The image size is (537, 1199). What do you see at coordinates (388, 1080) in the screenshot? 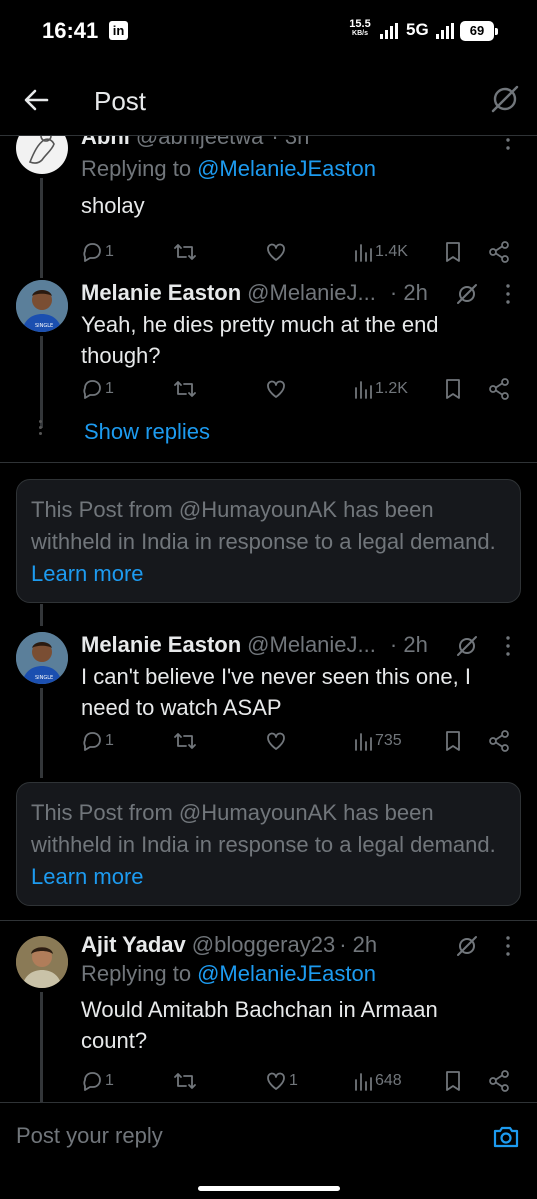
I see `view-count: 648` at bounding box center [388, 1080].